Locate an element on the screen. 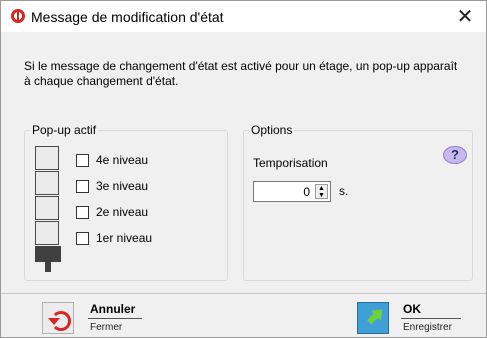 Image resolution: width=487 pixels, height=338 pixels. tower-base is located at coordinates (48, 254).